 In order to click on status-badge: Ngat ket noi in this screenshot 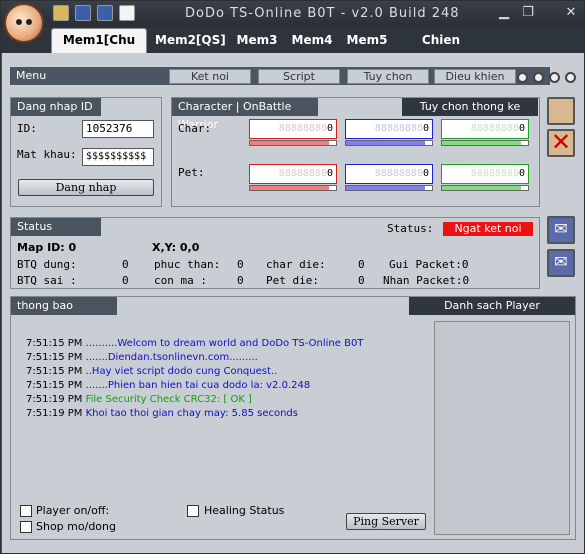, I will do `click(488, 229)`.